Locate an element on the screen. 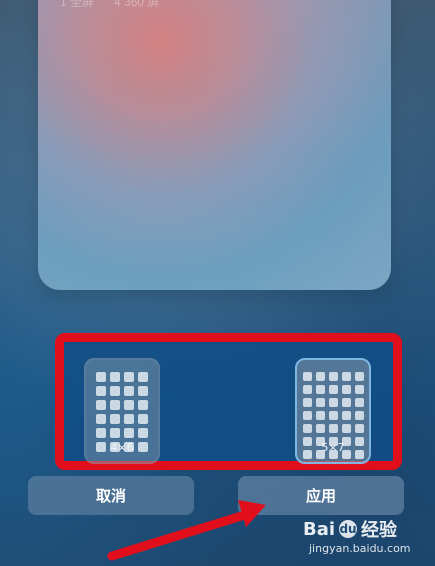 The width and height of the screenshot is (435, 566). watermark-brand-left: Bai is located at coordinates (319, 529).